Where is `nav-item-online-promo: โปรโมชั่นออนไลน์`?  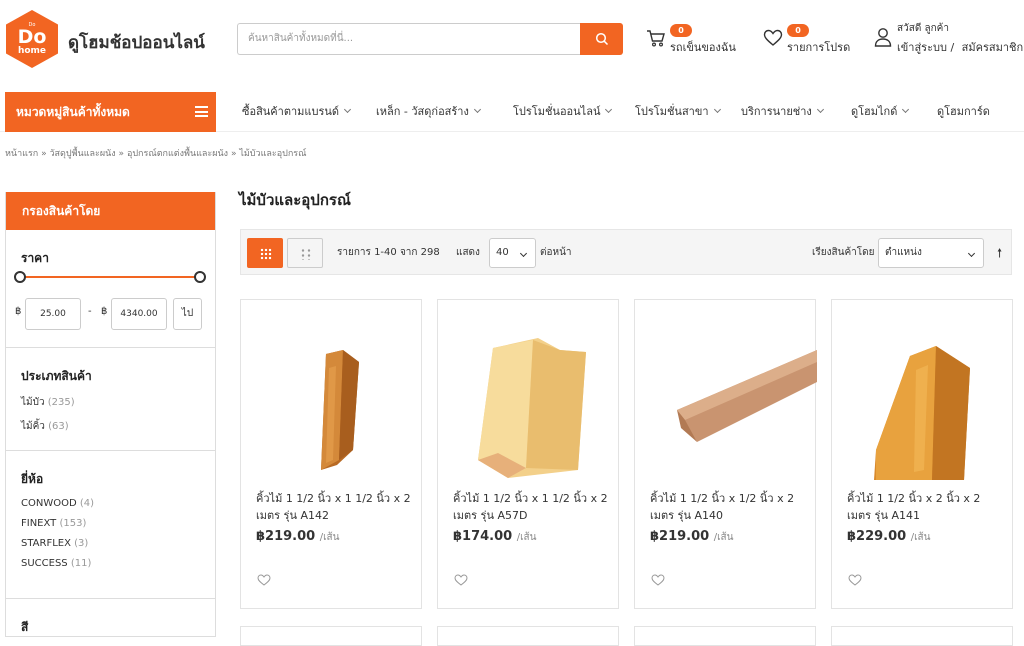 nav-item-online-promo: โปรโมชั่นออนไลน์ is located at coordinates (563, 112).